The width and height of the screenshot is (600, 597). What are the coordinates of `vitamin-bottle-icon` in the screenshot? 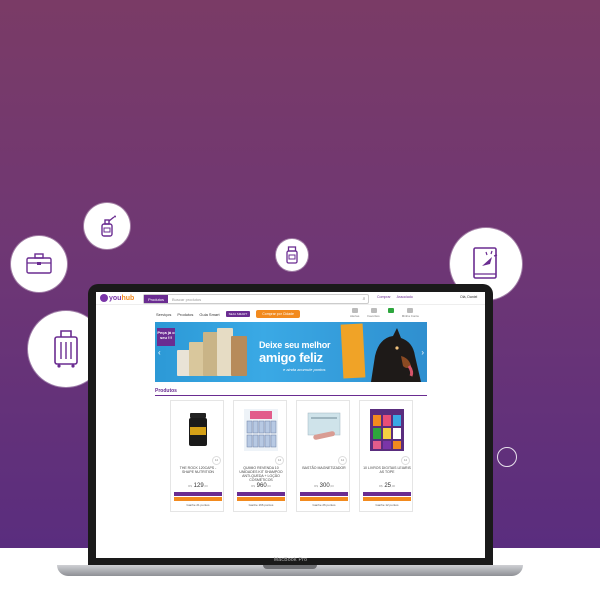 It's located at (292, 255).